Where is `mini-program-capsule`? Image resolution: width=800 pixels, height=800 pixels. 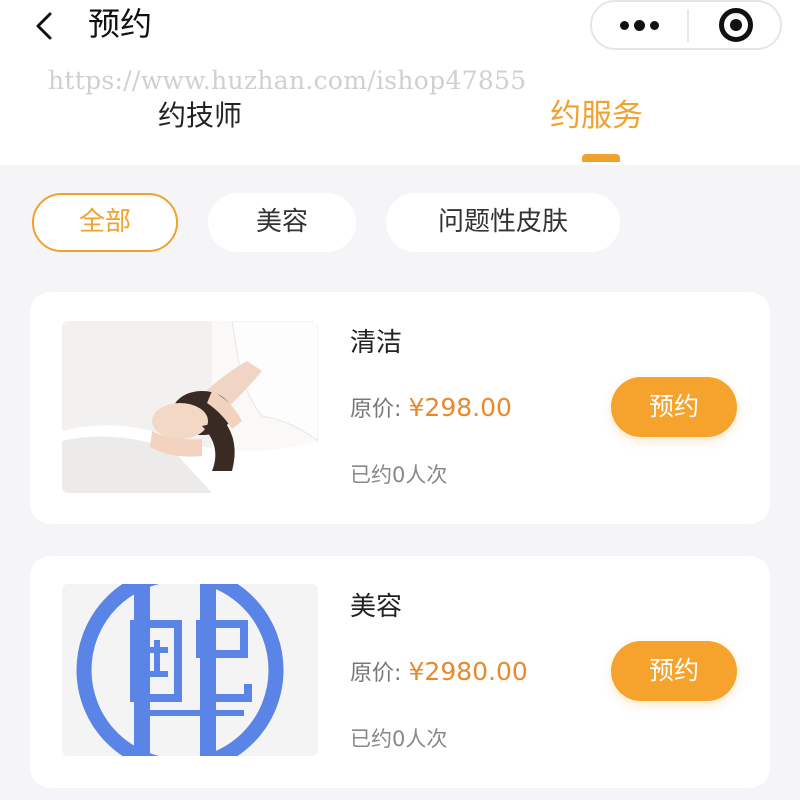
mini-program-capsule is located at coordinates (686, 25).